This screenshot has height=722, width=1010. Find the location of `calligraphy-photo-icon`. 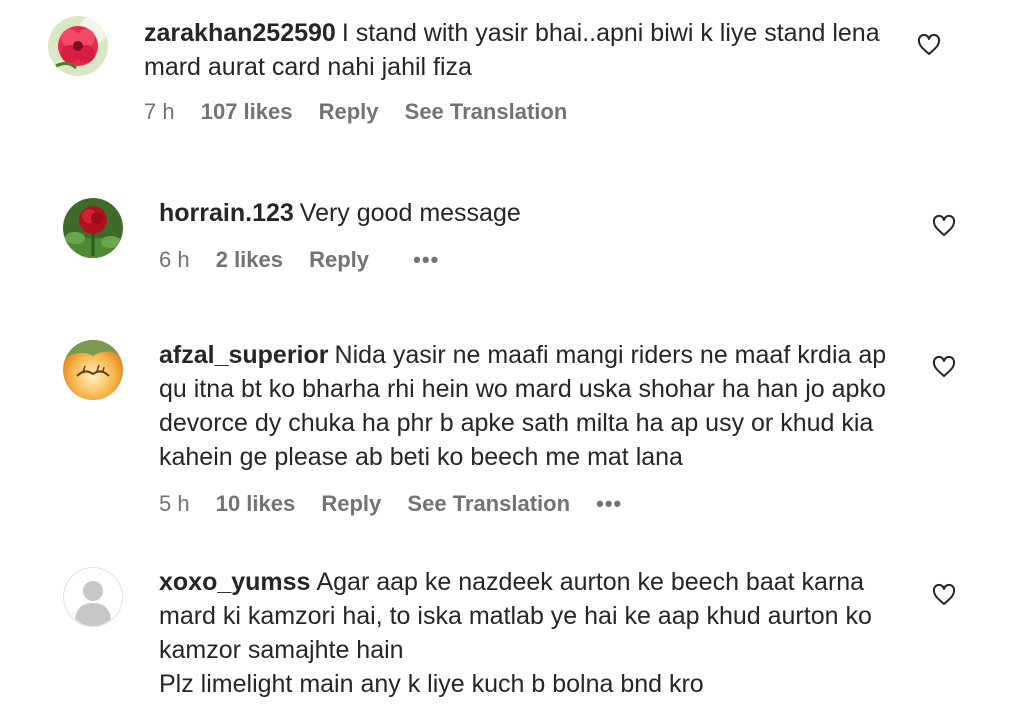

calligraphy-photo-icon is located at coordinates (93, 370).